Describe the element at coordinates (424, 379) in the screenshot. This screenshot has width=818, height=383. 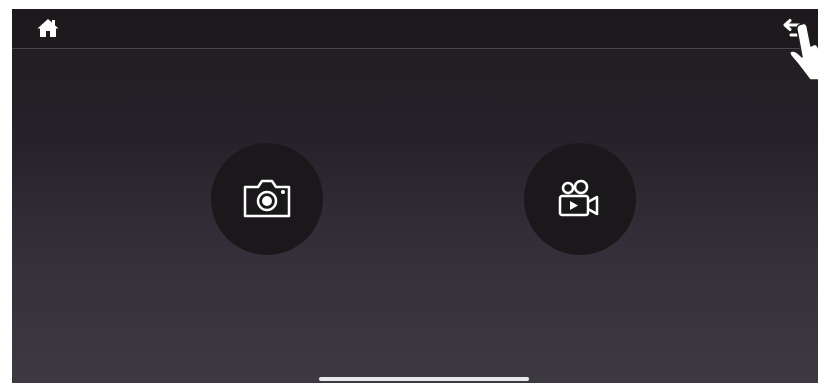
I see `home-indicator` at that location.